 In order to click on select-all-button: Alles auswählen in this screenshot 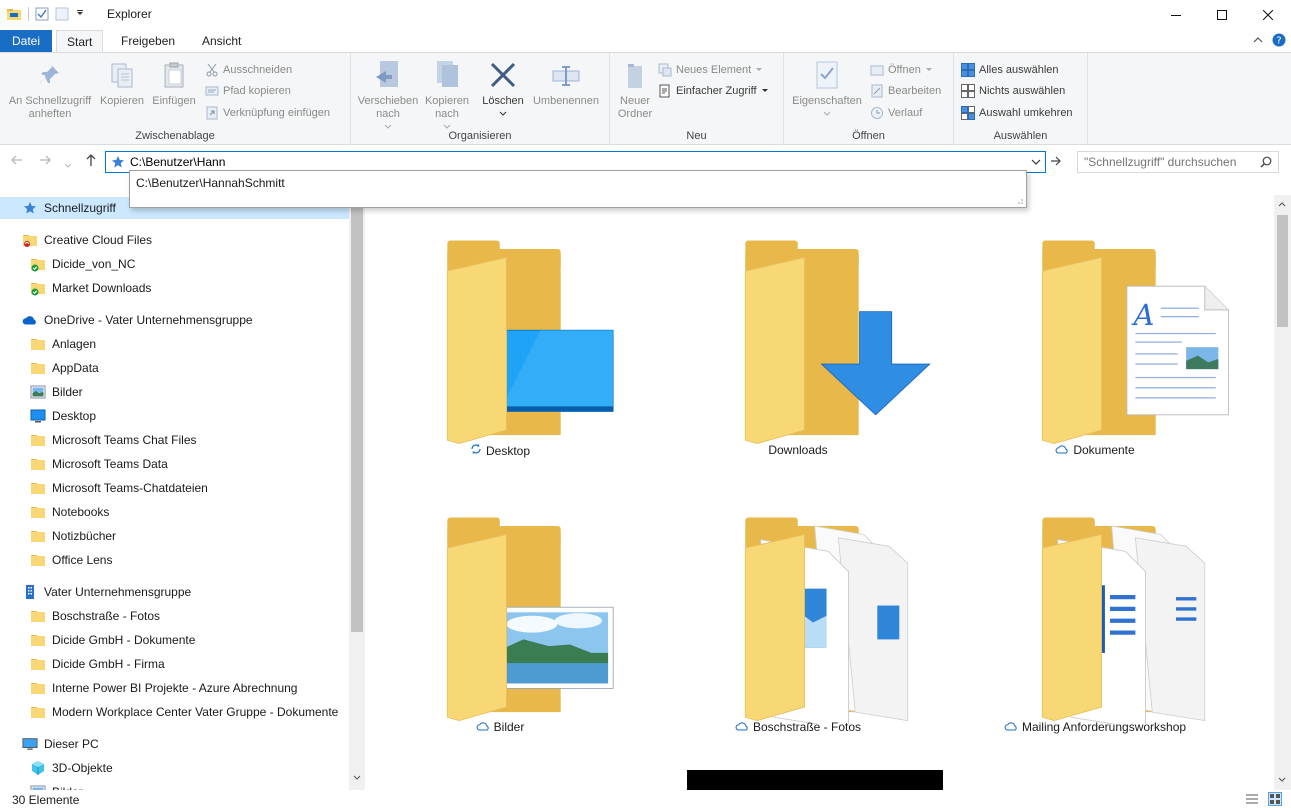, I will do `click(1010, 70)`.